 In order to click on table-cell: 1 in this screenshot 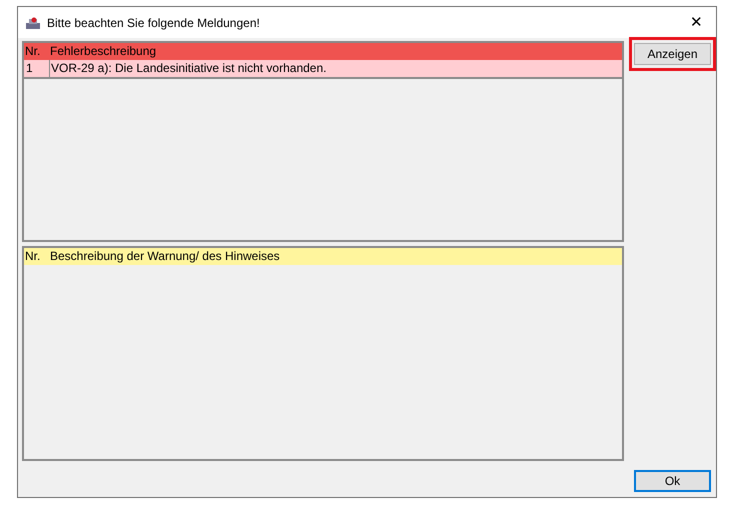, I will do `click(37, 68)`.